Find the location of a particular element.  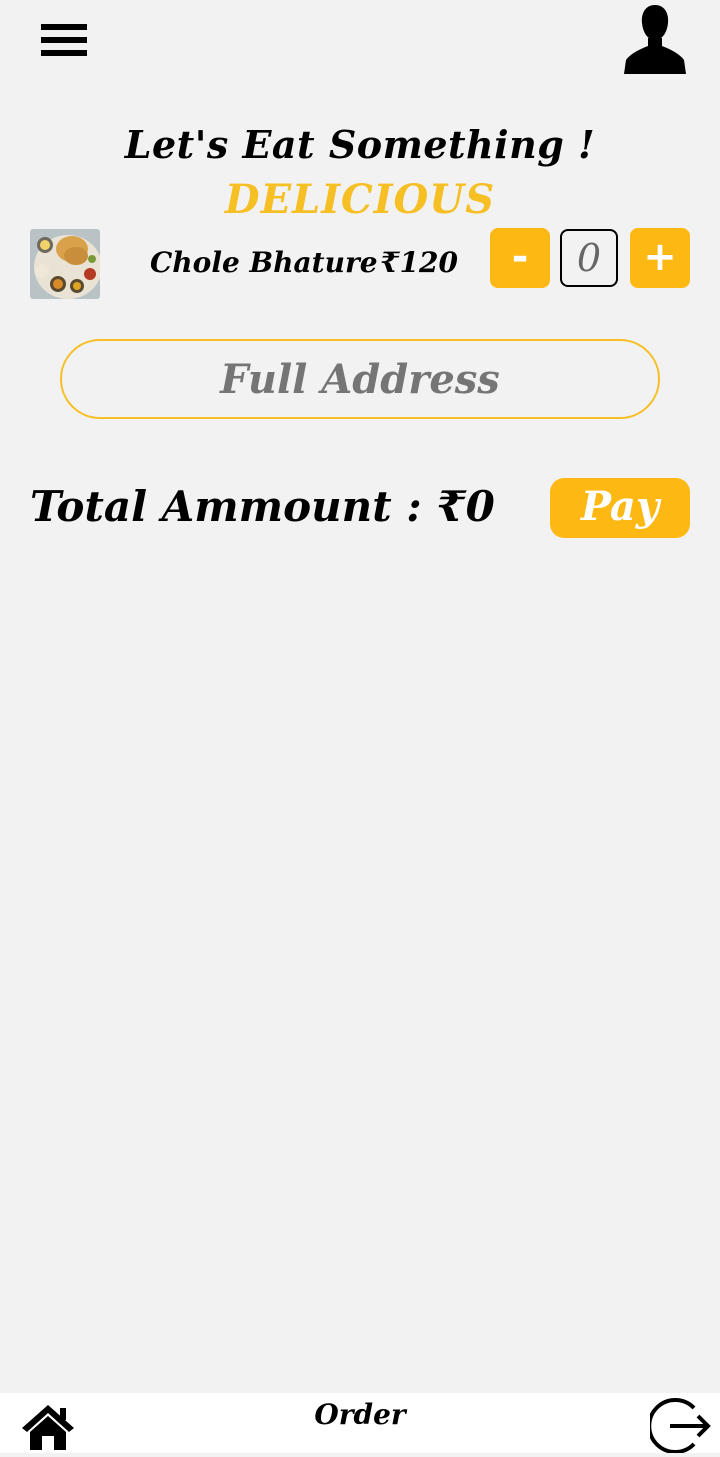

item-price: ₹120 is located at coordinates (419, 262).